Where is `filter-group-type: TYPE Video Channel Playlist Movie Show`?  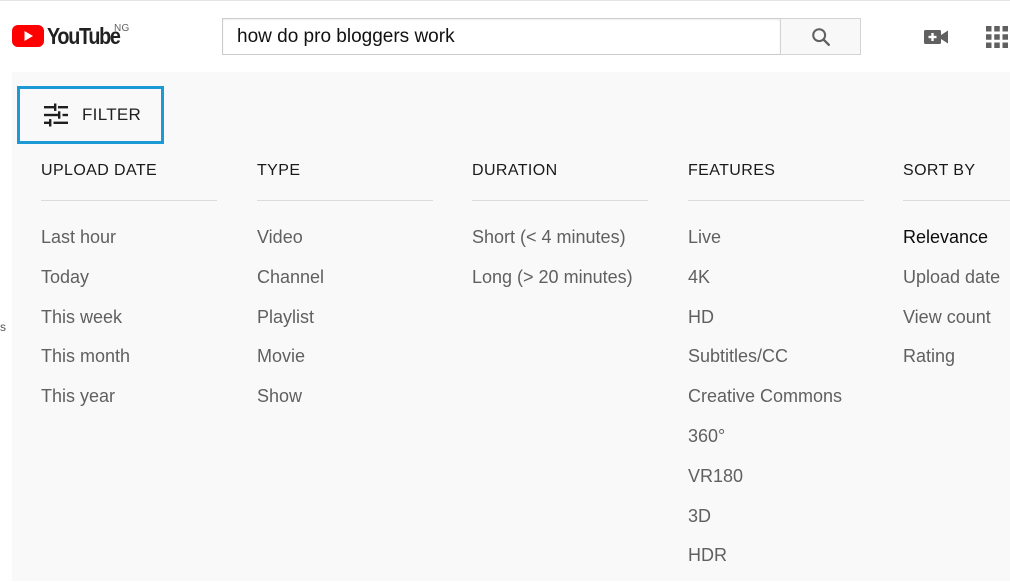 filter-group-type: TYPE Video Channel Playlist Movie Show is located at coordinates (345, 292).